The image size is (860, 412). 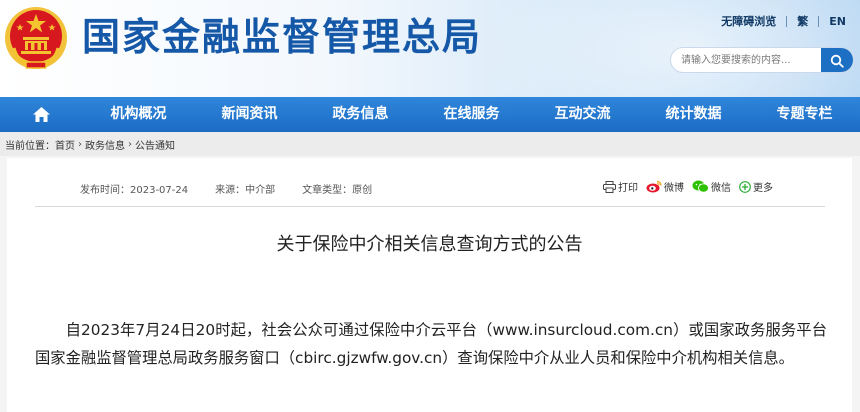 I want to click on search-button, so click(x=837, y=60).